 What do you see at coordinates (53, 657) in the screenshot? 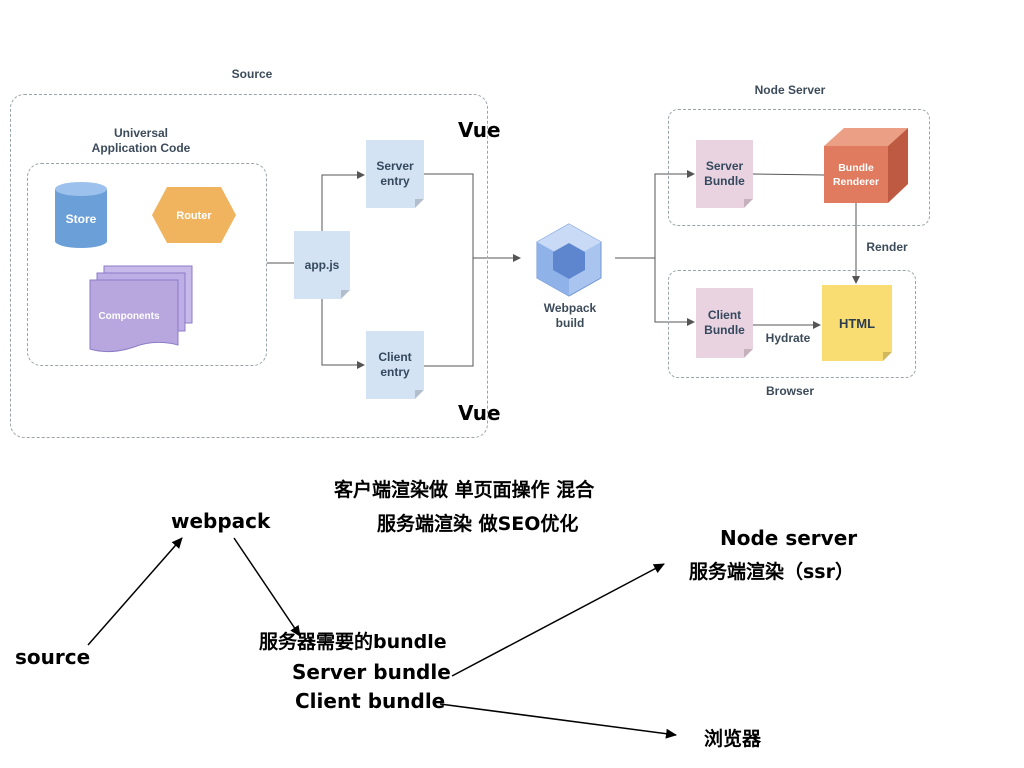
I see `note-source: source` at bounding box center [53, 657].